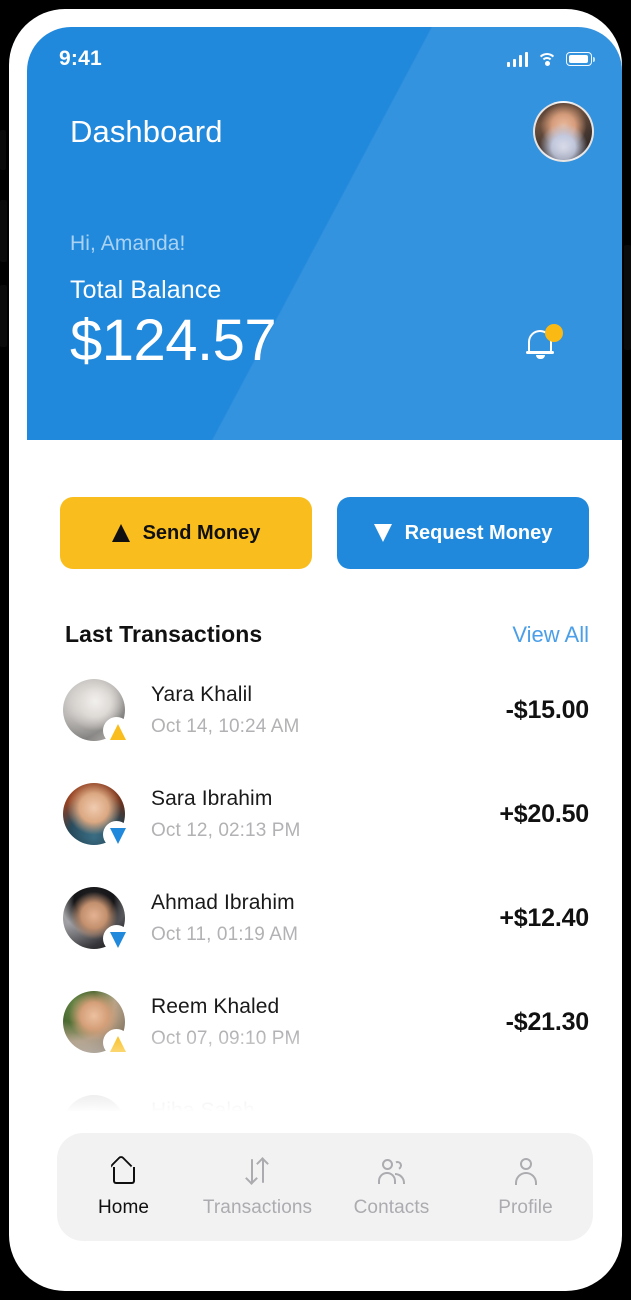 This screenshot has width=631, height=1300. What do you see at coordinates (554, 333) in the screenshot?
I see `notification-badge-dot` at bounding box center [554, 333].